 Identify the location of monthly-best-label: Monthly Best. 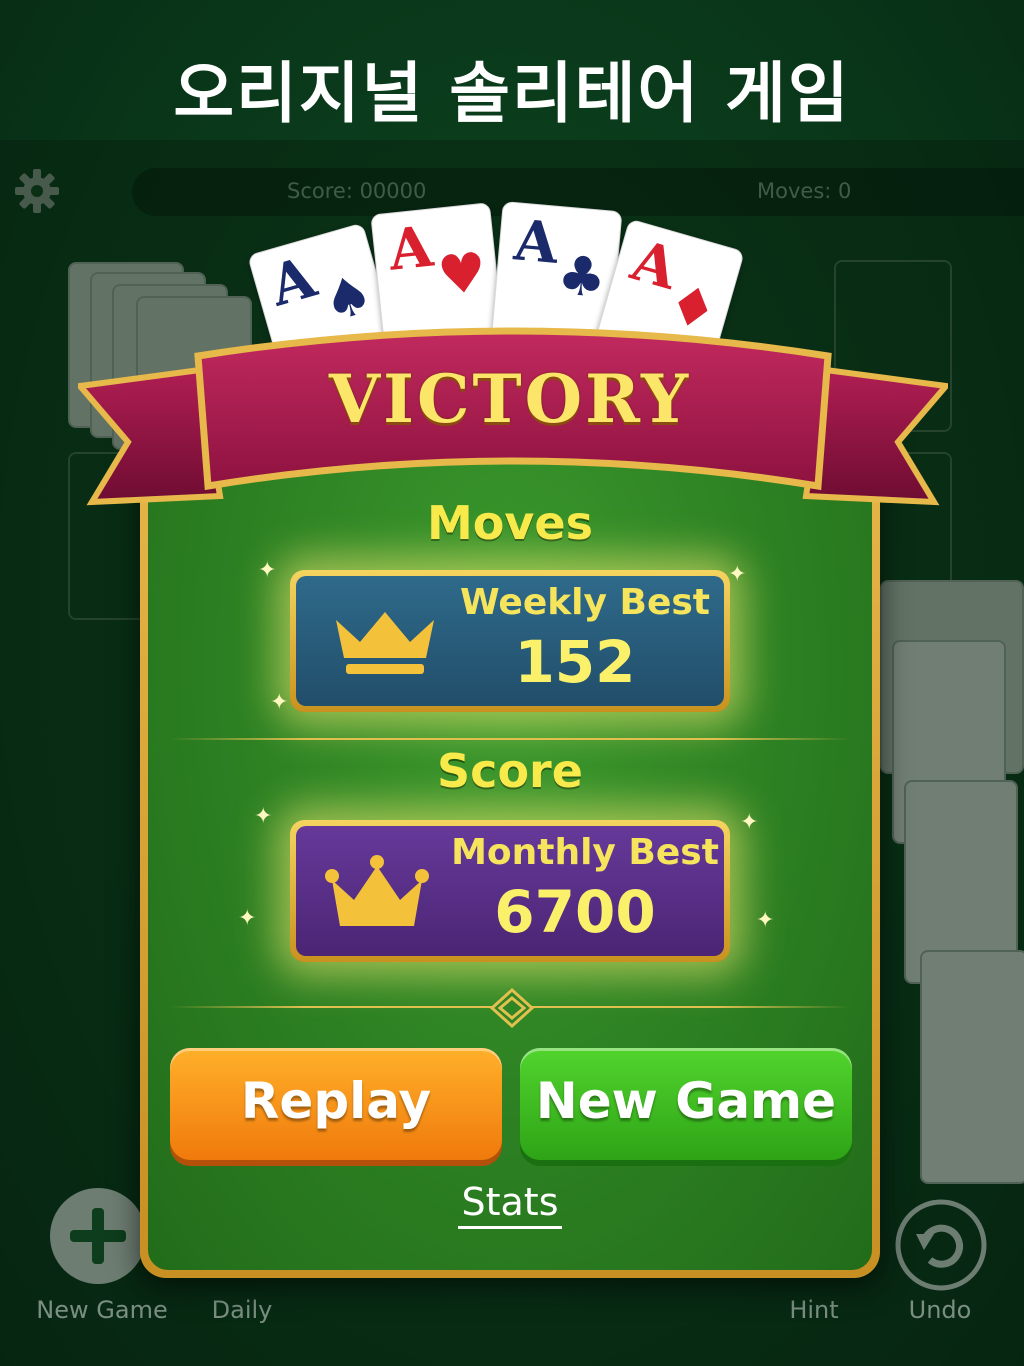
(585, 852).